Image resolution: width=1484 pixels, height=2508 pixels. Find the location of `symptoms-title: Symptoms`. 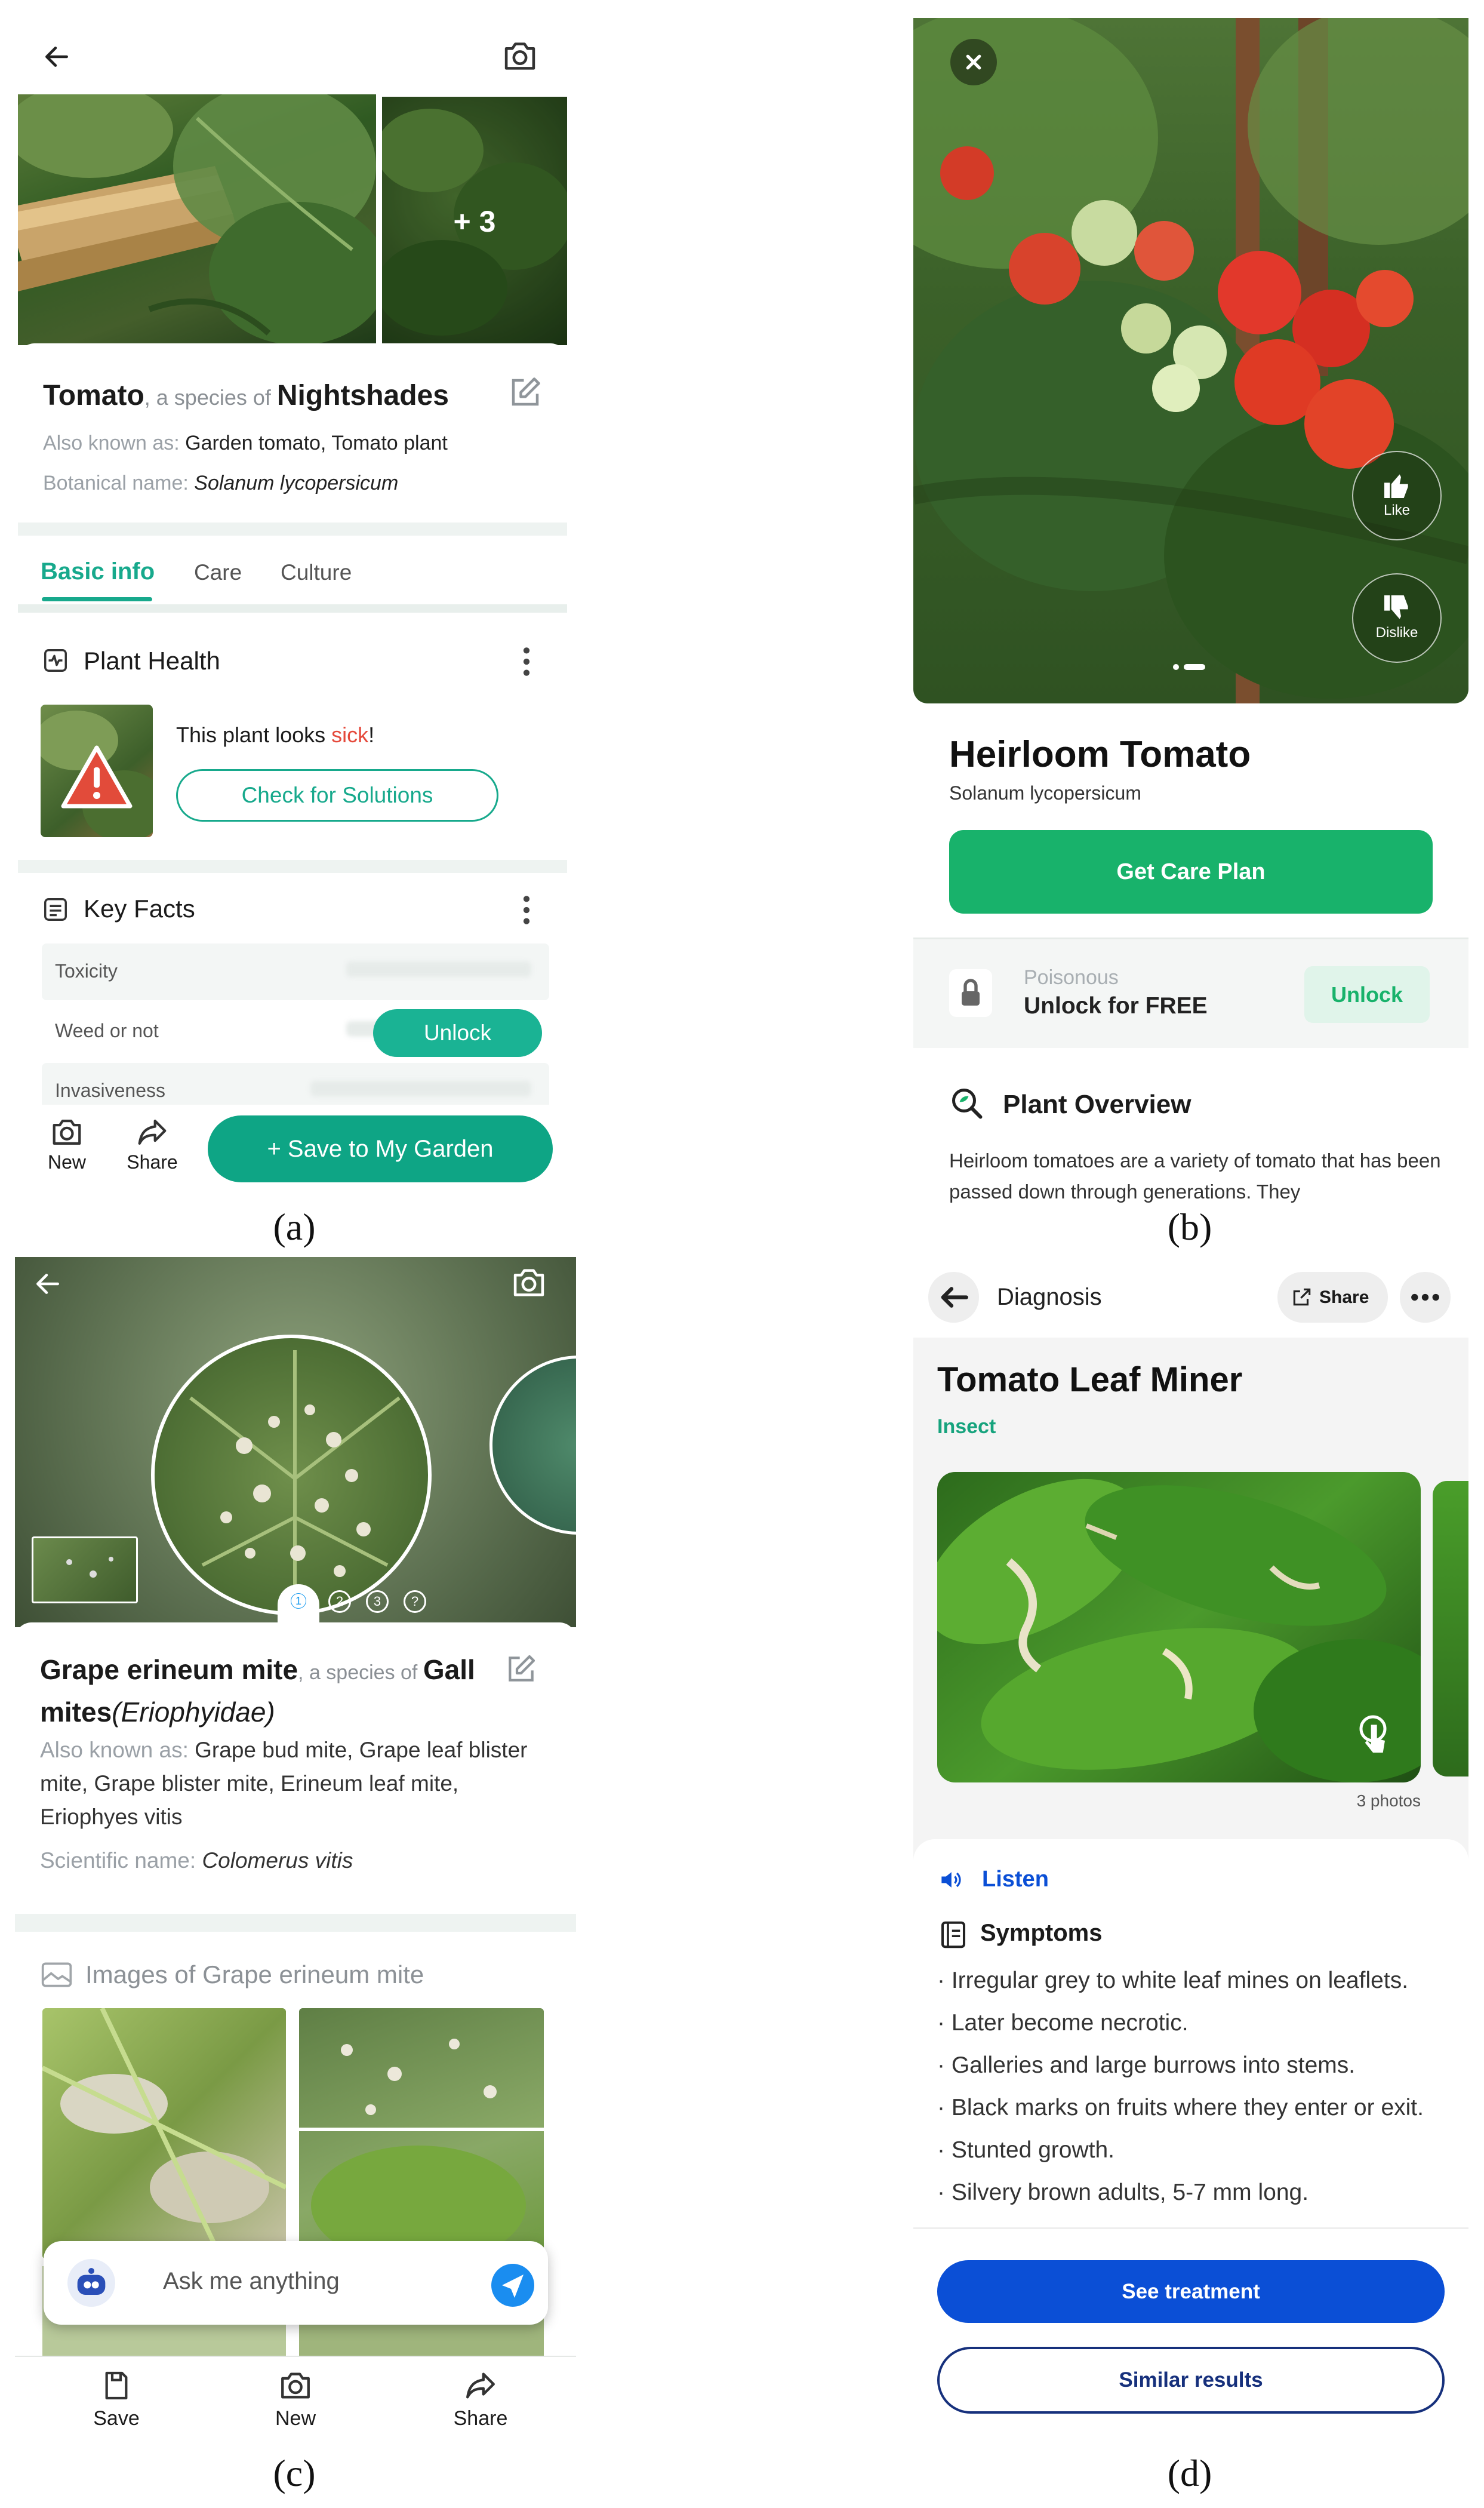

symptoms-title: Symptoms is located at coordinates (1041, 1933).